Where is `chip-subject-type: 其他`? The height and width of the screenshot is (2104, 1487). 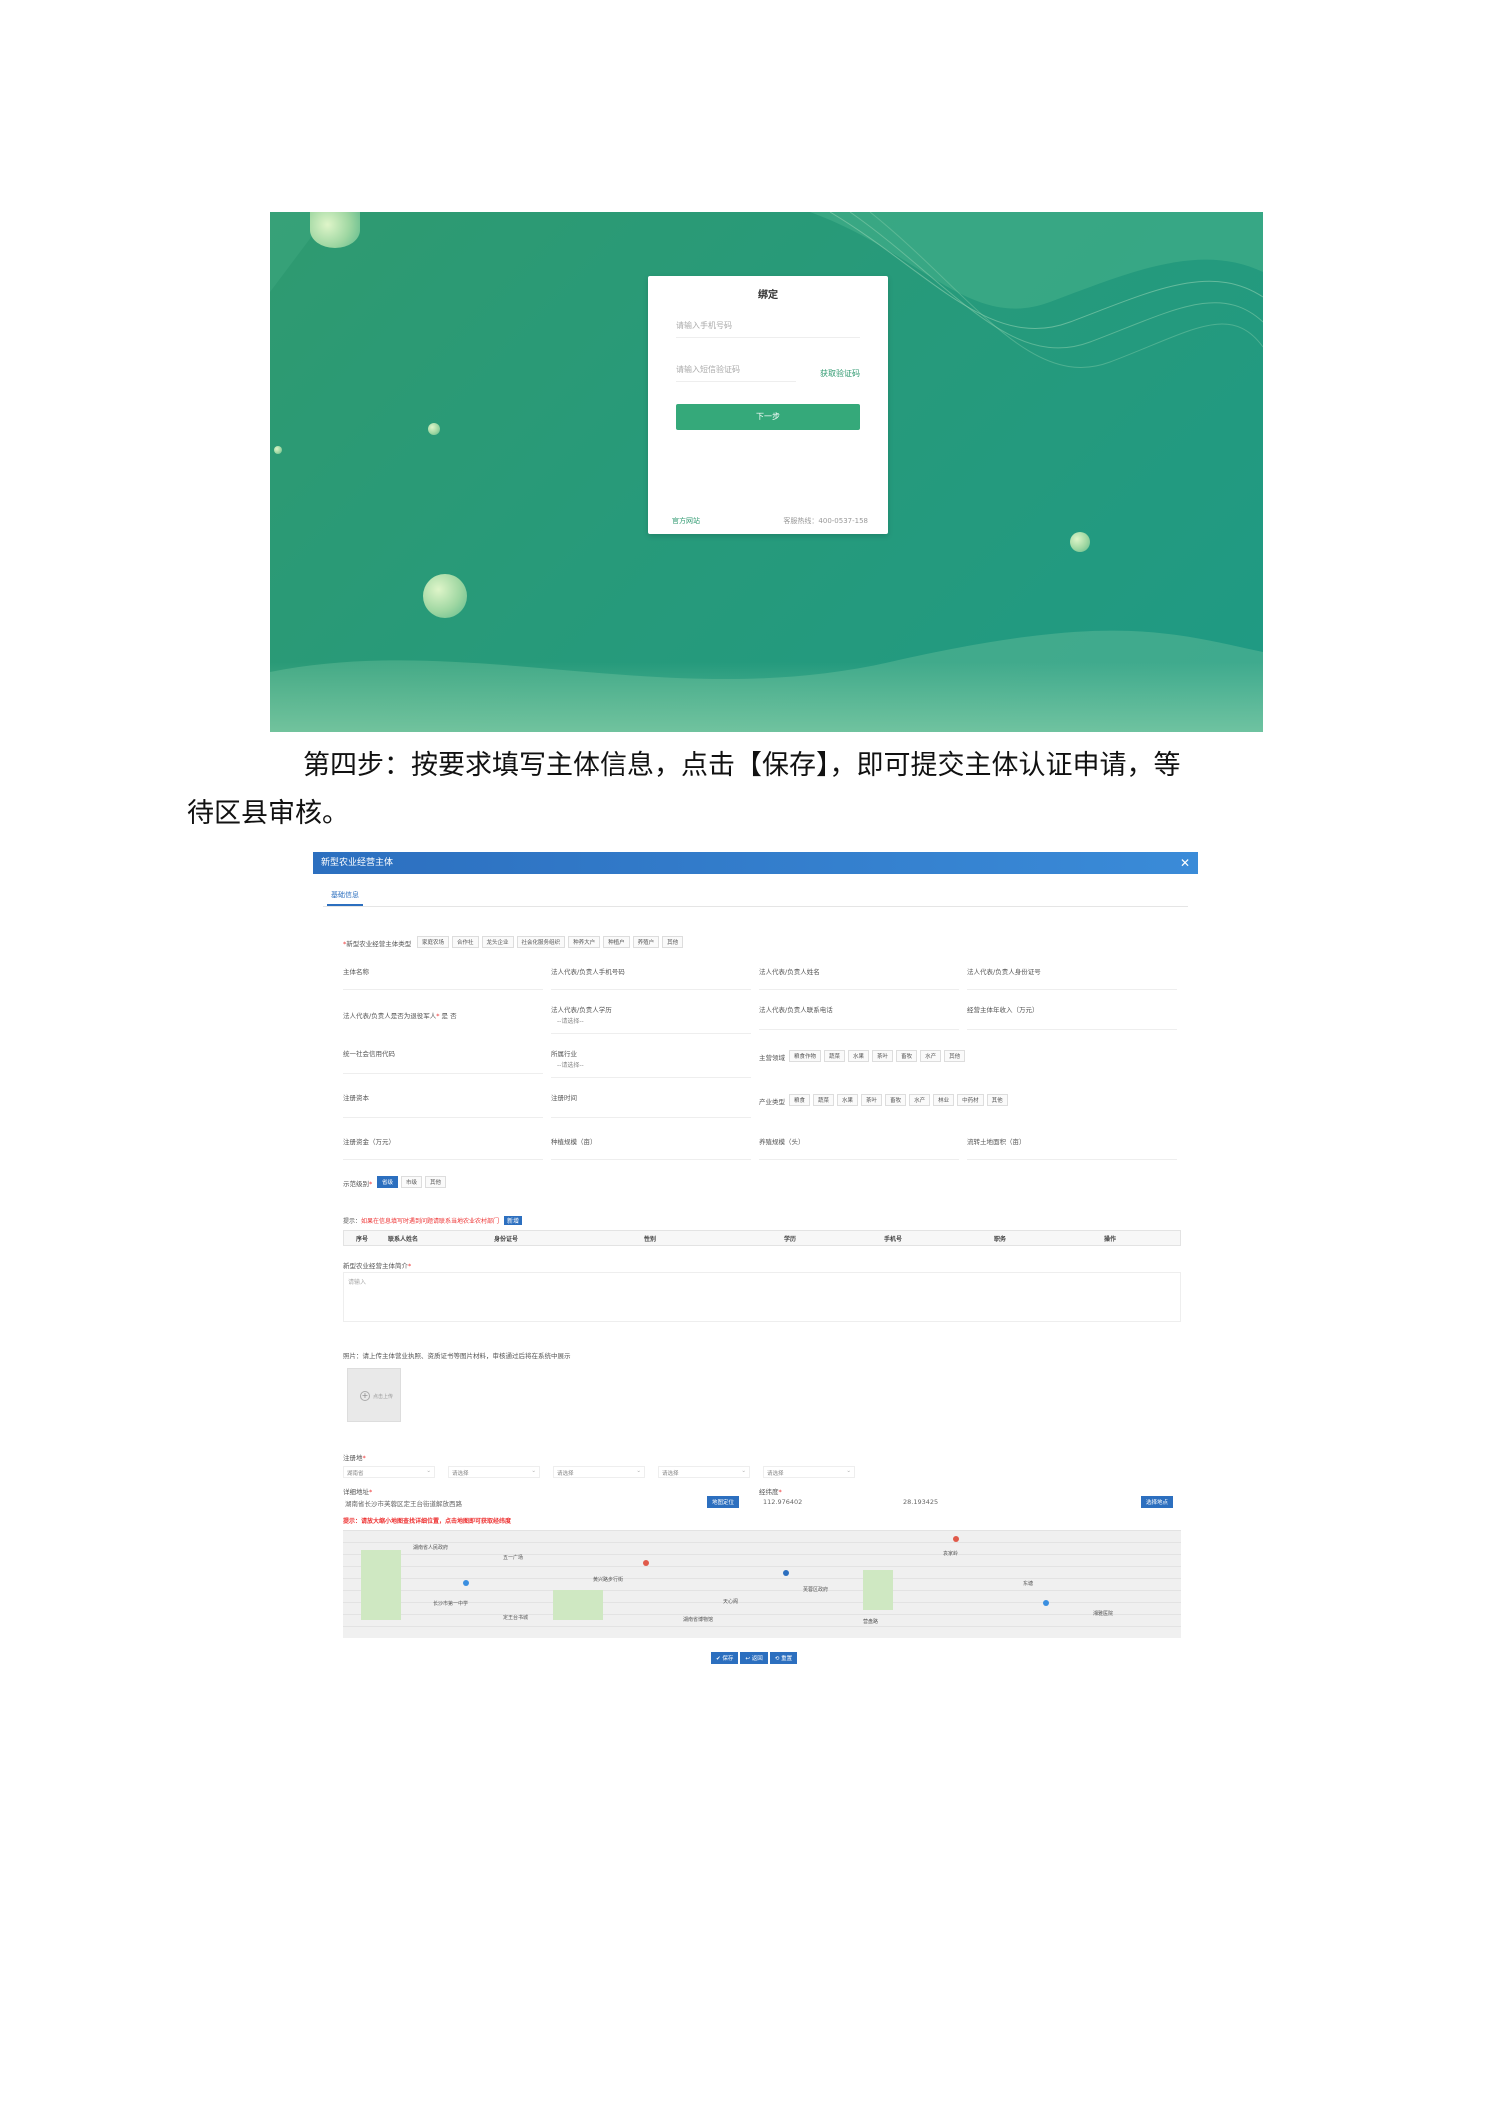
chip-subject-type: 其他 is located at coordinates (673, 942).